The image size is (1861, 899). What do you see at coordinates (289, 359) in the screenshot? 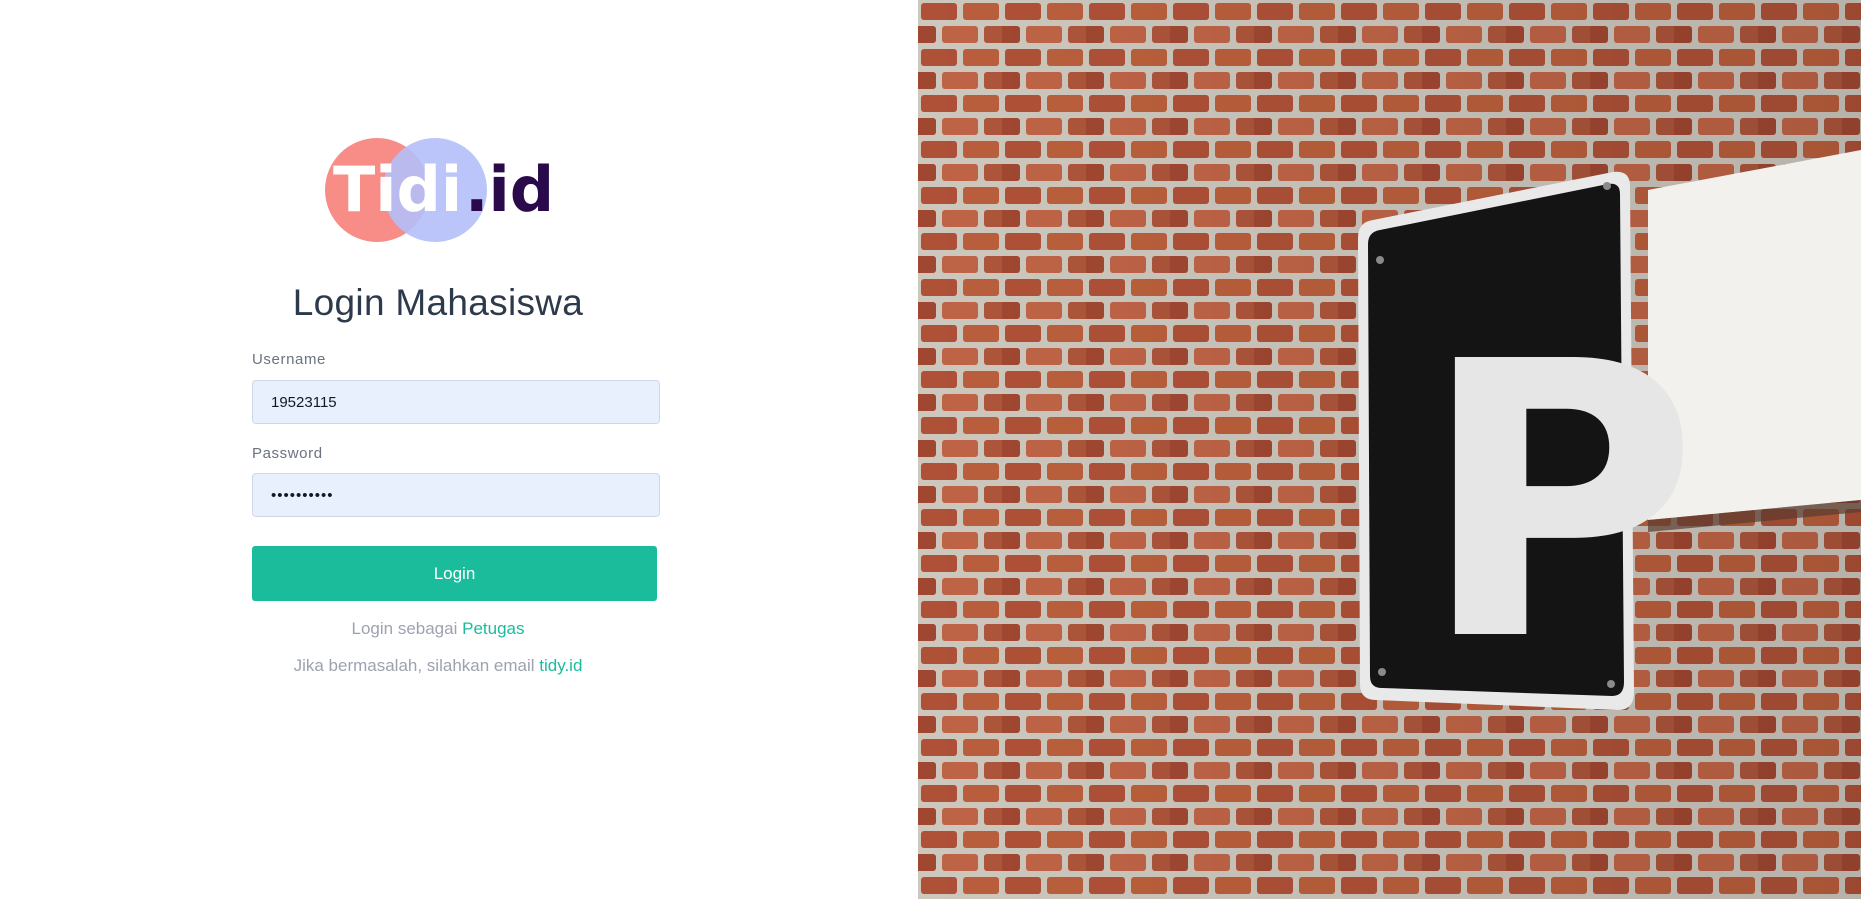
I see `username-label: Username` at bounding box center [289, 359].